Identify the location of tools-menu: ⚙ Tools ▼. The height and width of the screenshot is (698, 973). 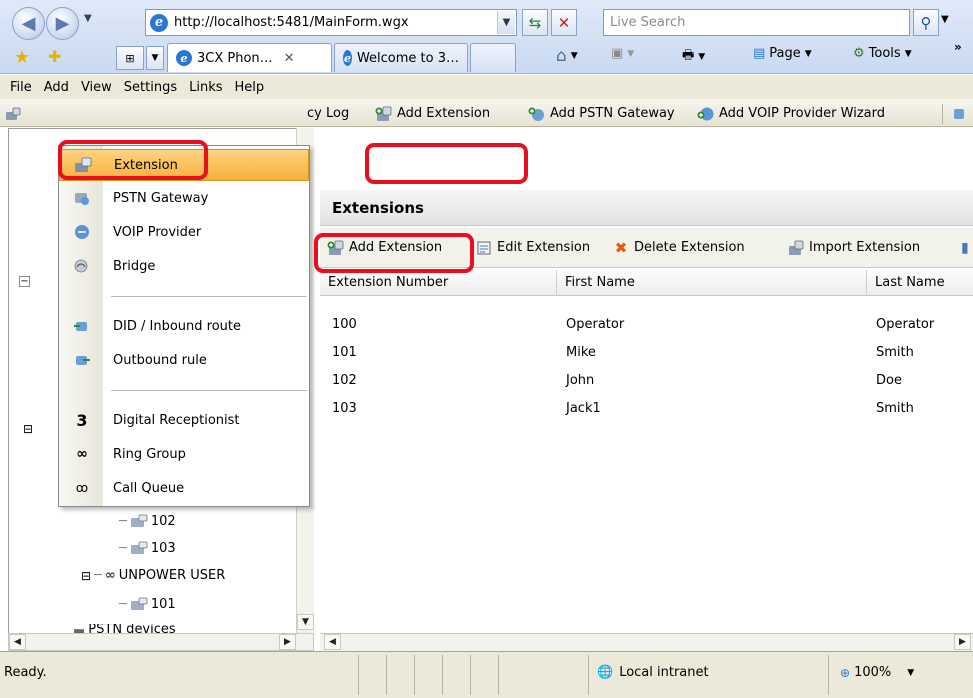
(882, 53).